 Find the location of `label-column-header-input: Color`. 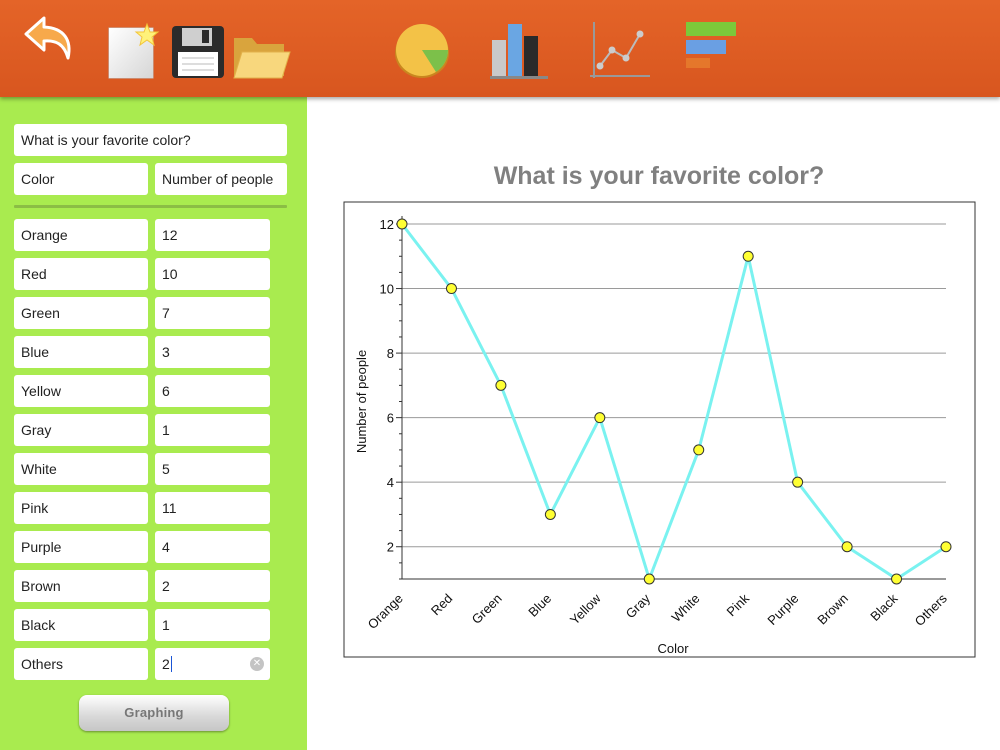

label-column-header-input: Color is located at coordinates (81, 179).